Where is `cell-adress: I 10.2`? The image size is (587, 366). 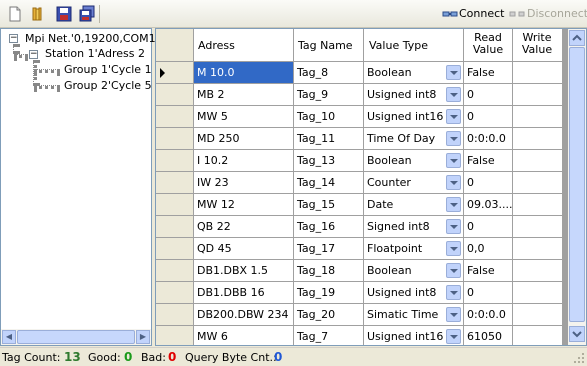 cell-adress: I 10.2 is located at coordinates (244, 161).